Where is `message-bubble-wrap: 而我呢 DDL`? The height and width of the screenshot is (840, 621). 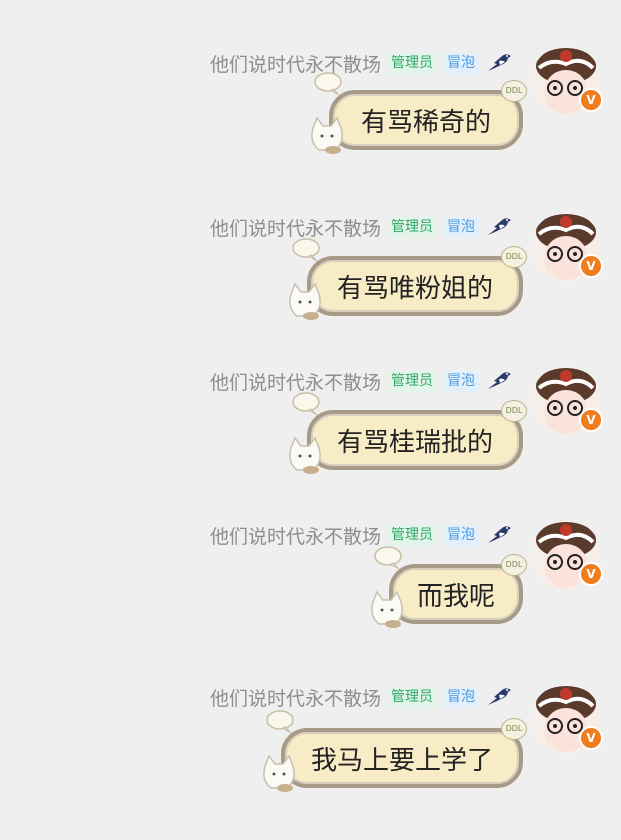 message-bubble-wrap: 而我呢 DDL is located at coordinates (449, 587).